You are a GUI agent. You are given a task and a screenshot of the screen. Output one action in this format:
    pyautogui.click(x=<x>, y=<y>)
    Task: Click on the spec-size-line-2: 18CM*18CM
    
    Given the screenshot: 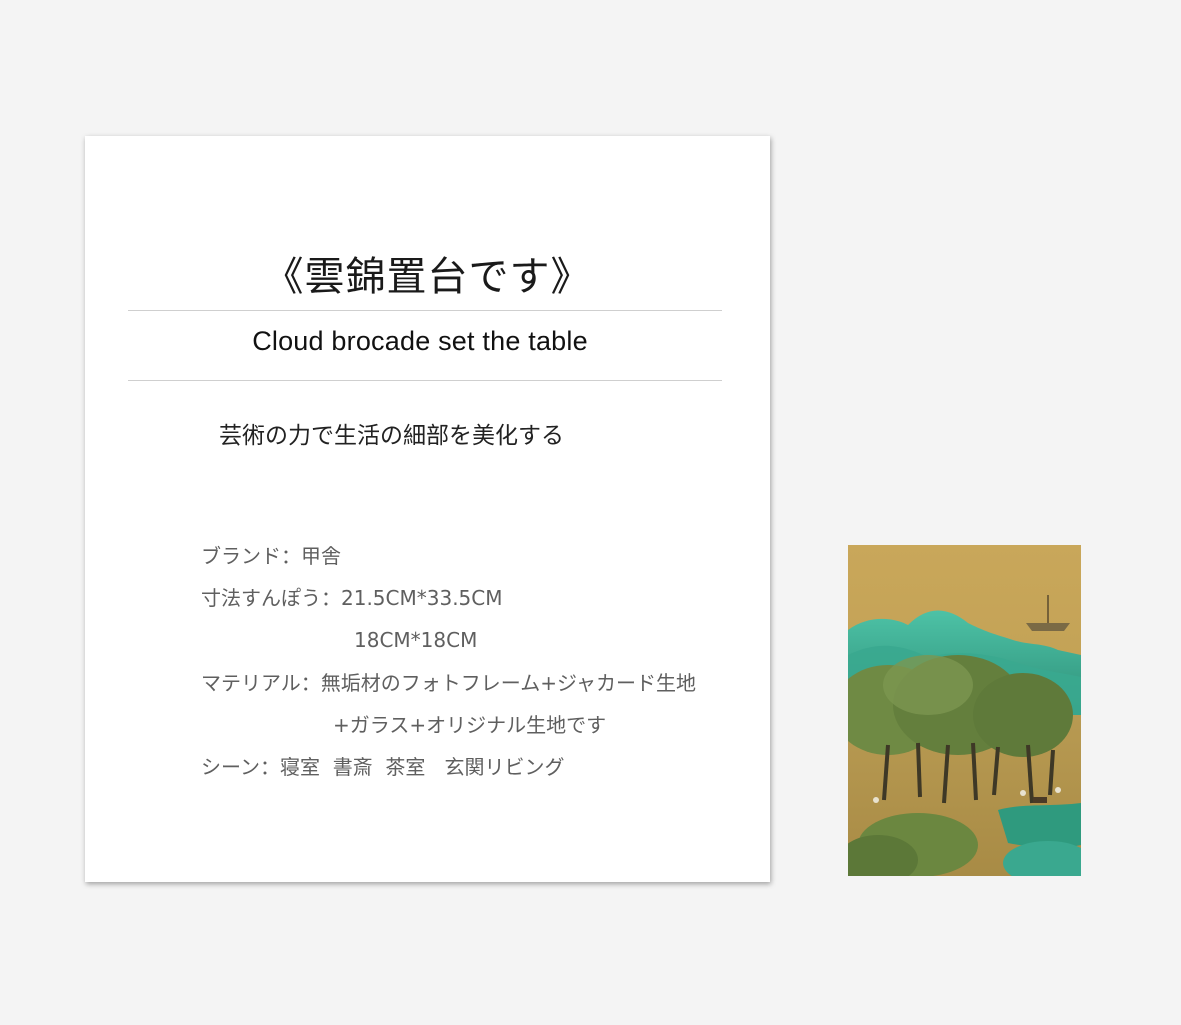 What is the action you would take?
    pyautogui.click(x=415, y=640)
    